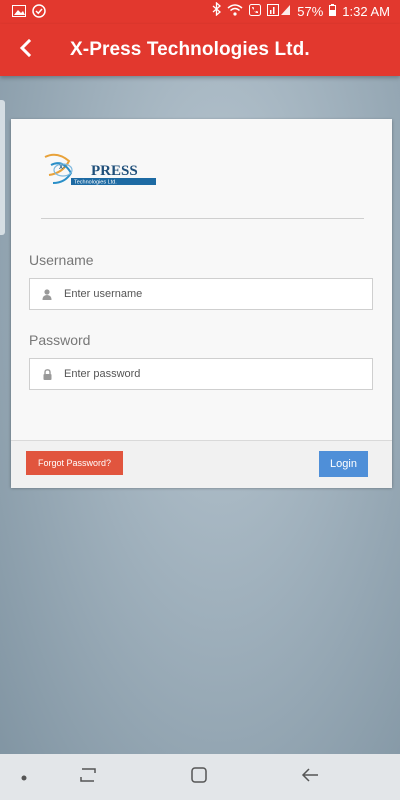  What do you see at coordinates (62, 168) in the screenshot?
I see `logo-prefix: X-` at bounding box center [62, 168].